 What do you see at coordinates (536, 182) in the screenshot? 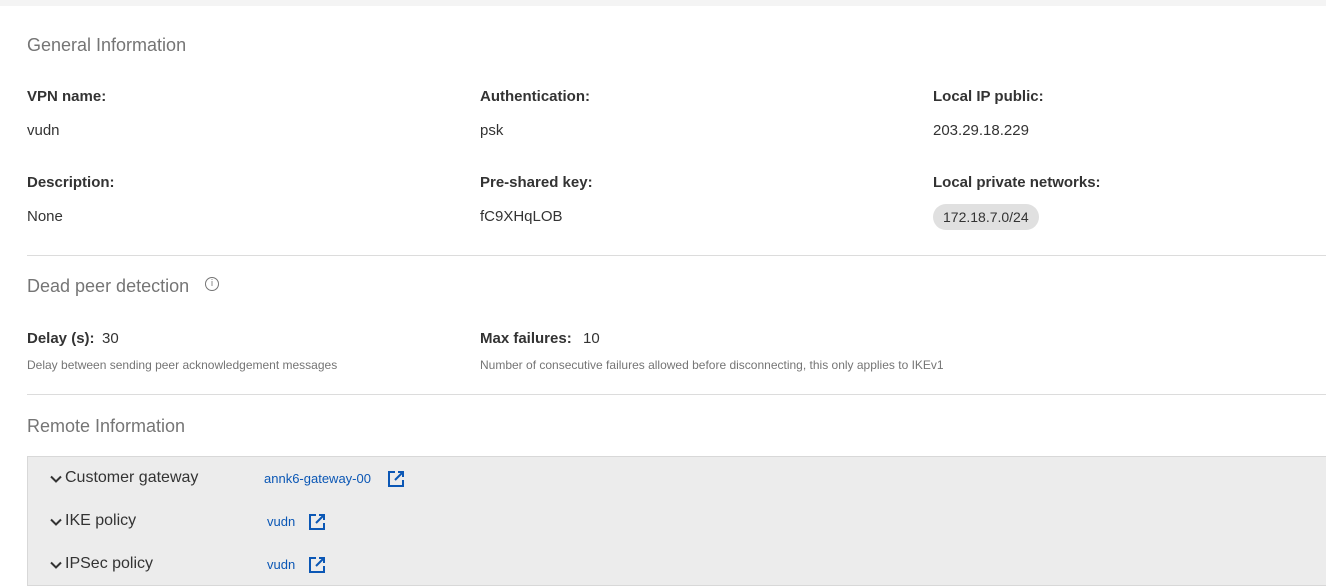
I see `pre-shared-key-label: Pre-shared key:` at bounding box center [536, 182].